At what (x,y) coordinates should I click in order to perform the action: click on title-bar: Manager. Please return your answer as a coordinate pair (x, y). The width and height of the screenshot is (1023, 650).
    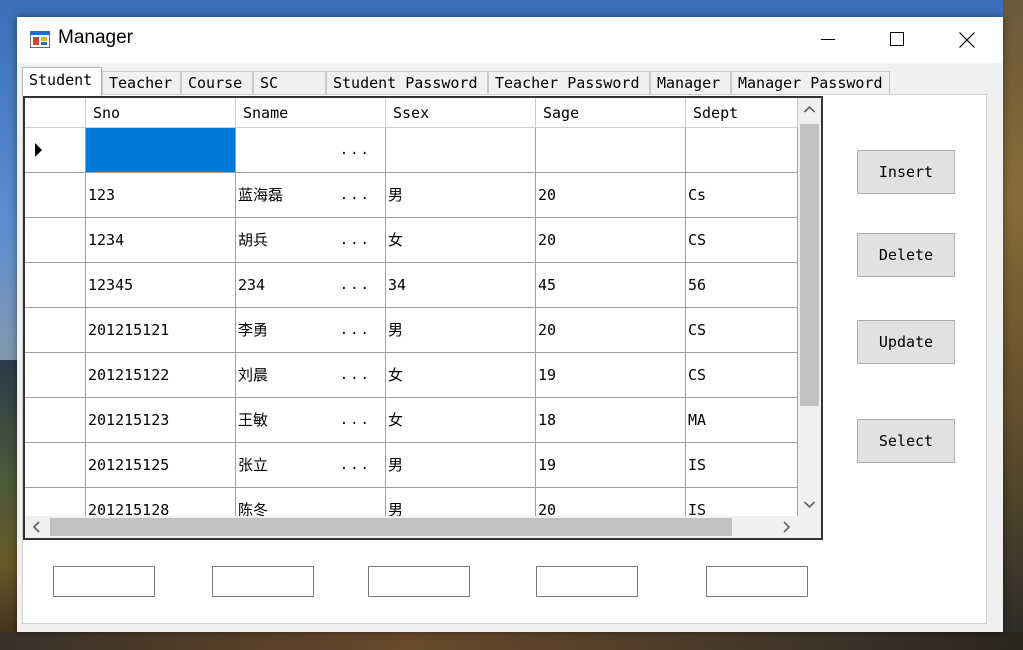
    Looking at the image, I should click on (510, 40).